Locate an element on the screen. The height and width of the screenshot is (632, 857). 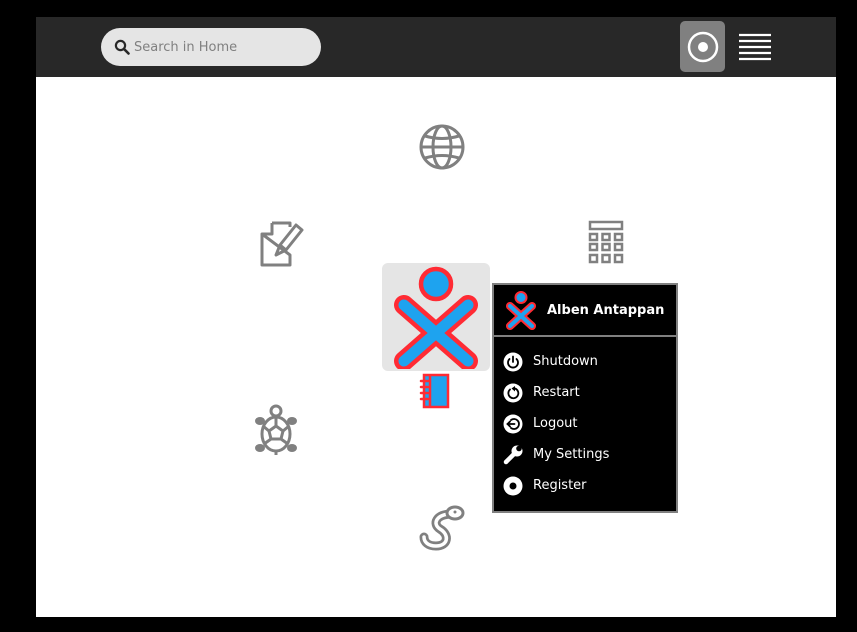
journal is located at coordinates (435, 391).